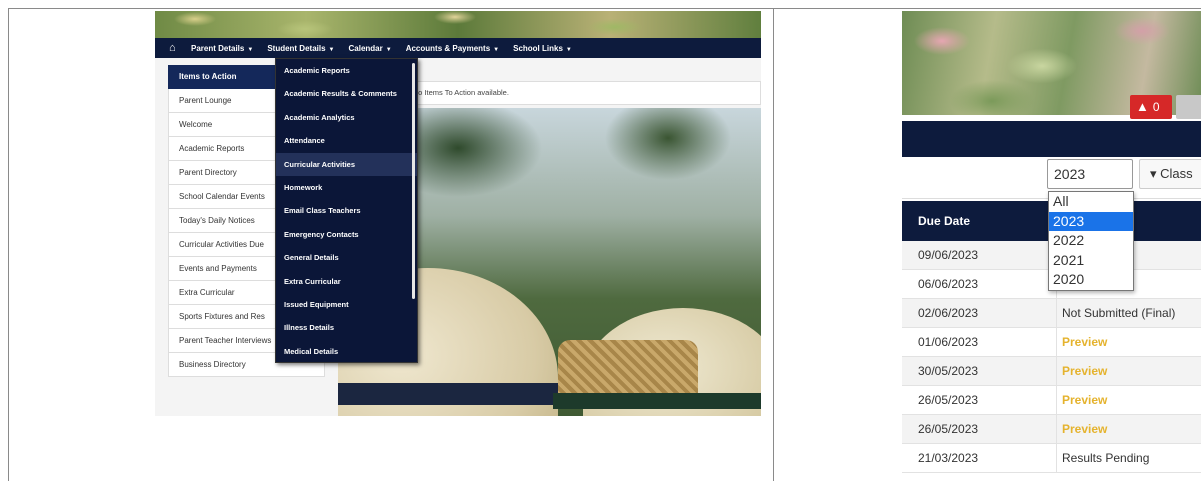  I want to click on caret-down-icon: ▾, so click(1153, 173).